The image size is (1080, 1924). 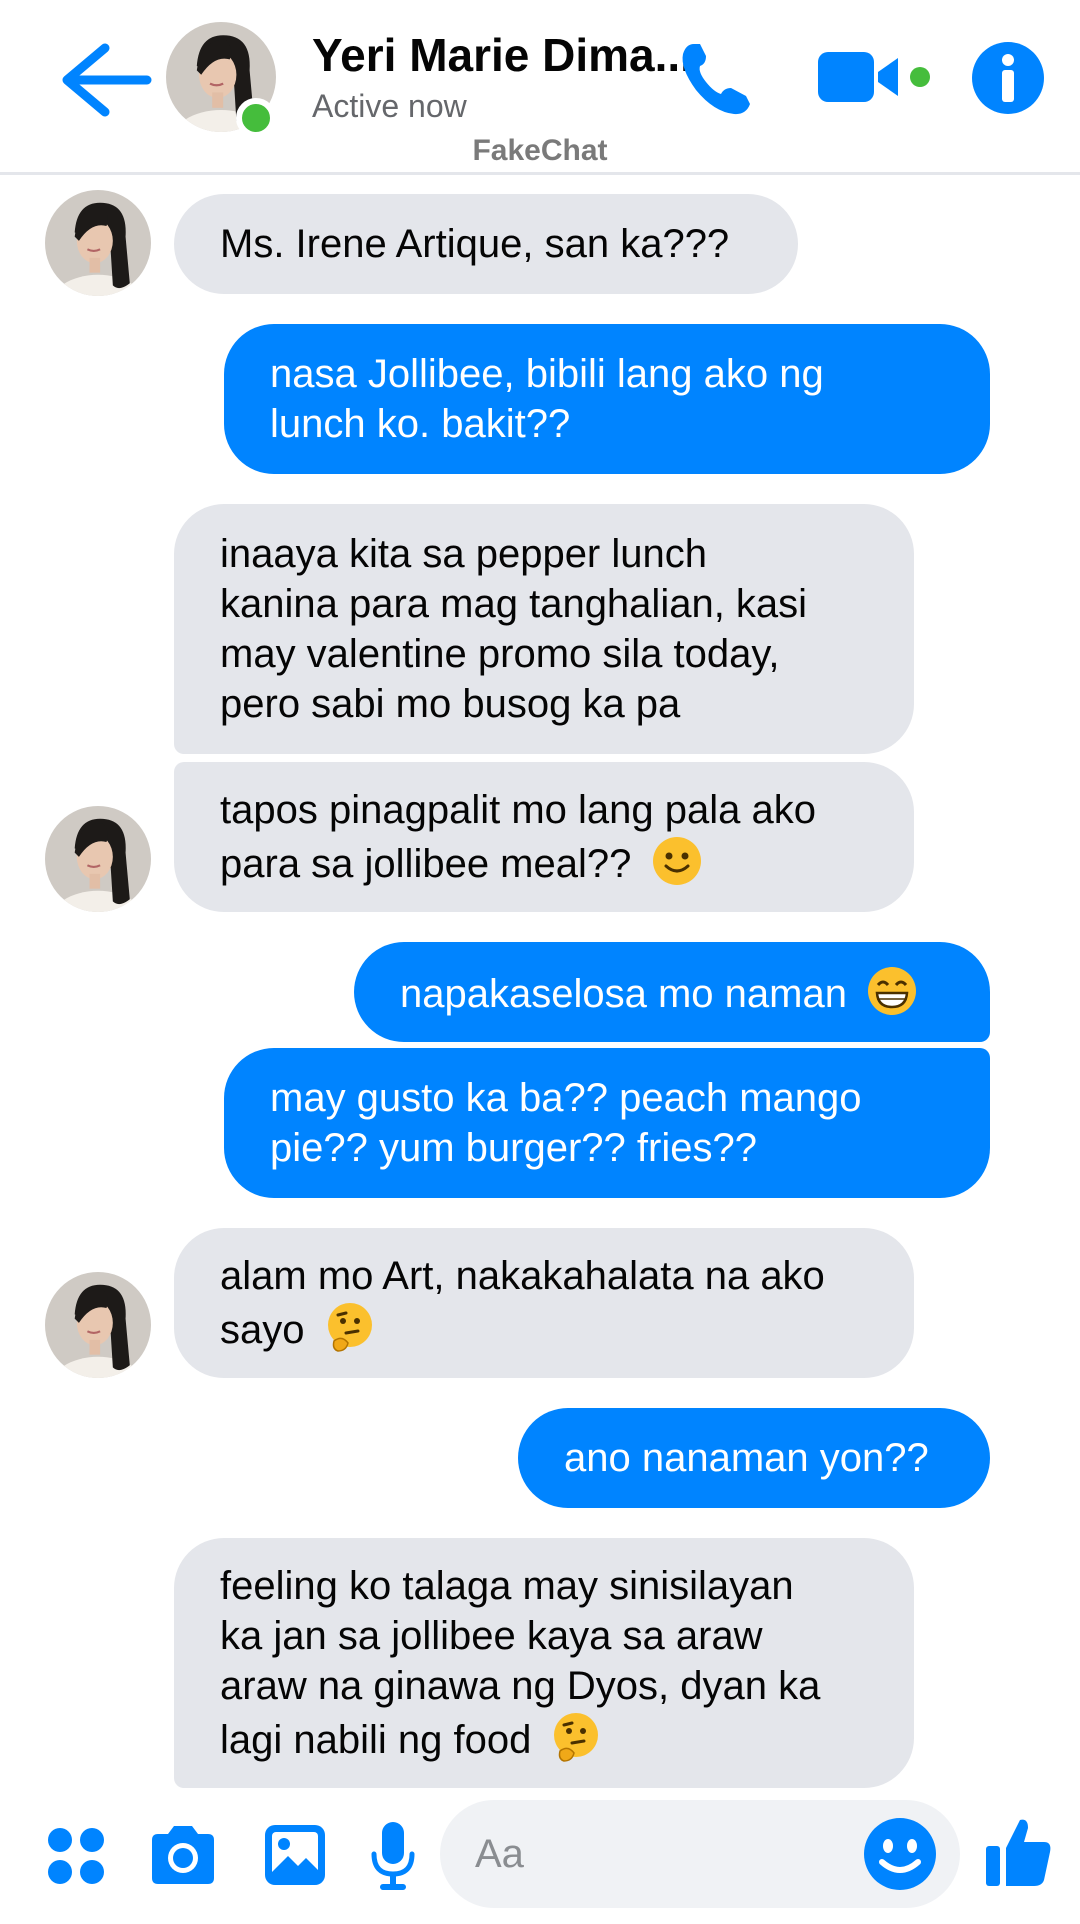 I want to click on emoji-icon, so click(x=900, y=1854).